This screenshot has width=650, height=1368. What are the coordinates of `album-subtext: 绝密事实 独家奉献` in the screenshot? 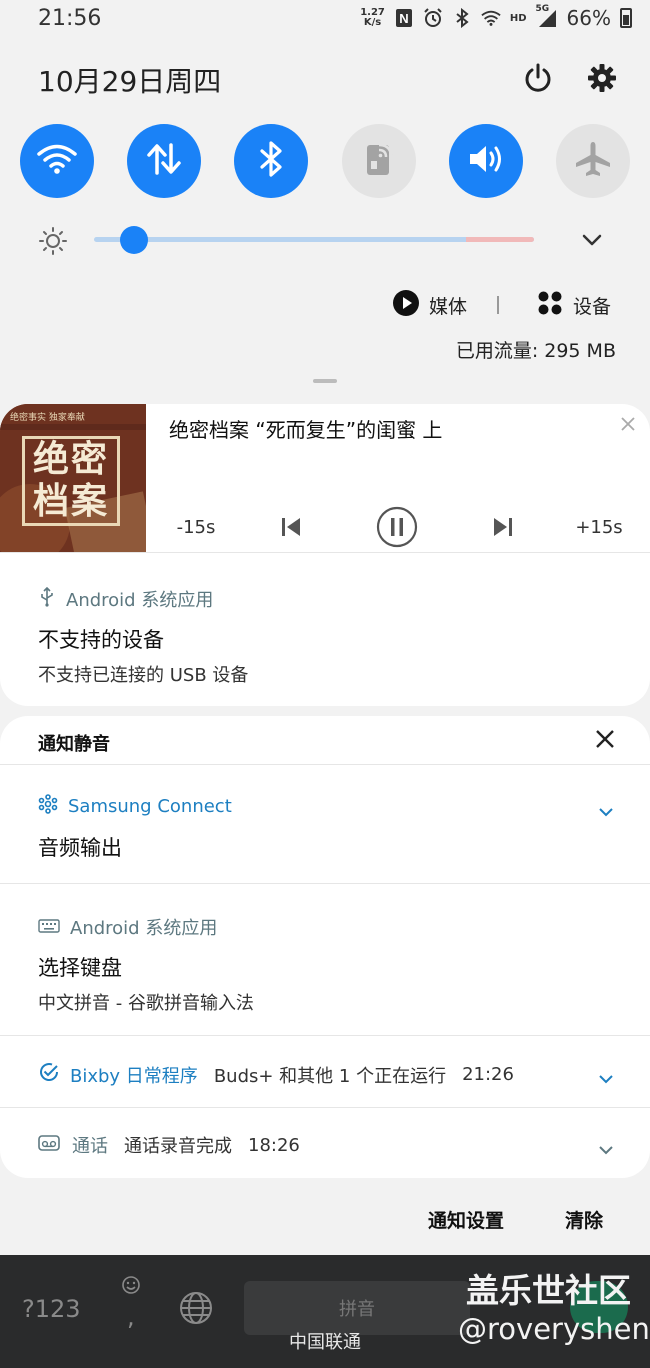 It's located at (47, 418).